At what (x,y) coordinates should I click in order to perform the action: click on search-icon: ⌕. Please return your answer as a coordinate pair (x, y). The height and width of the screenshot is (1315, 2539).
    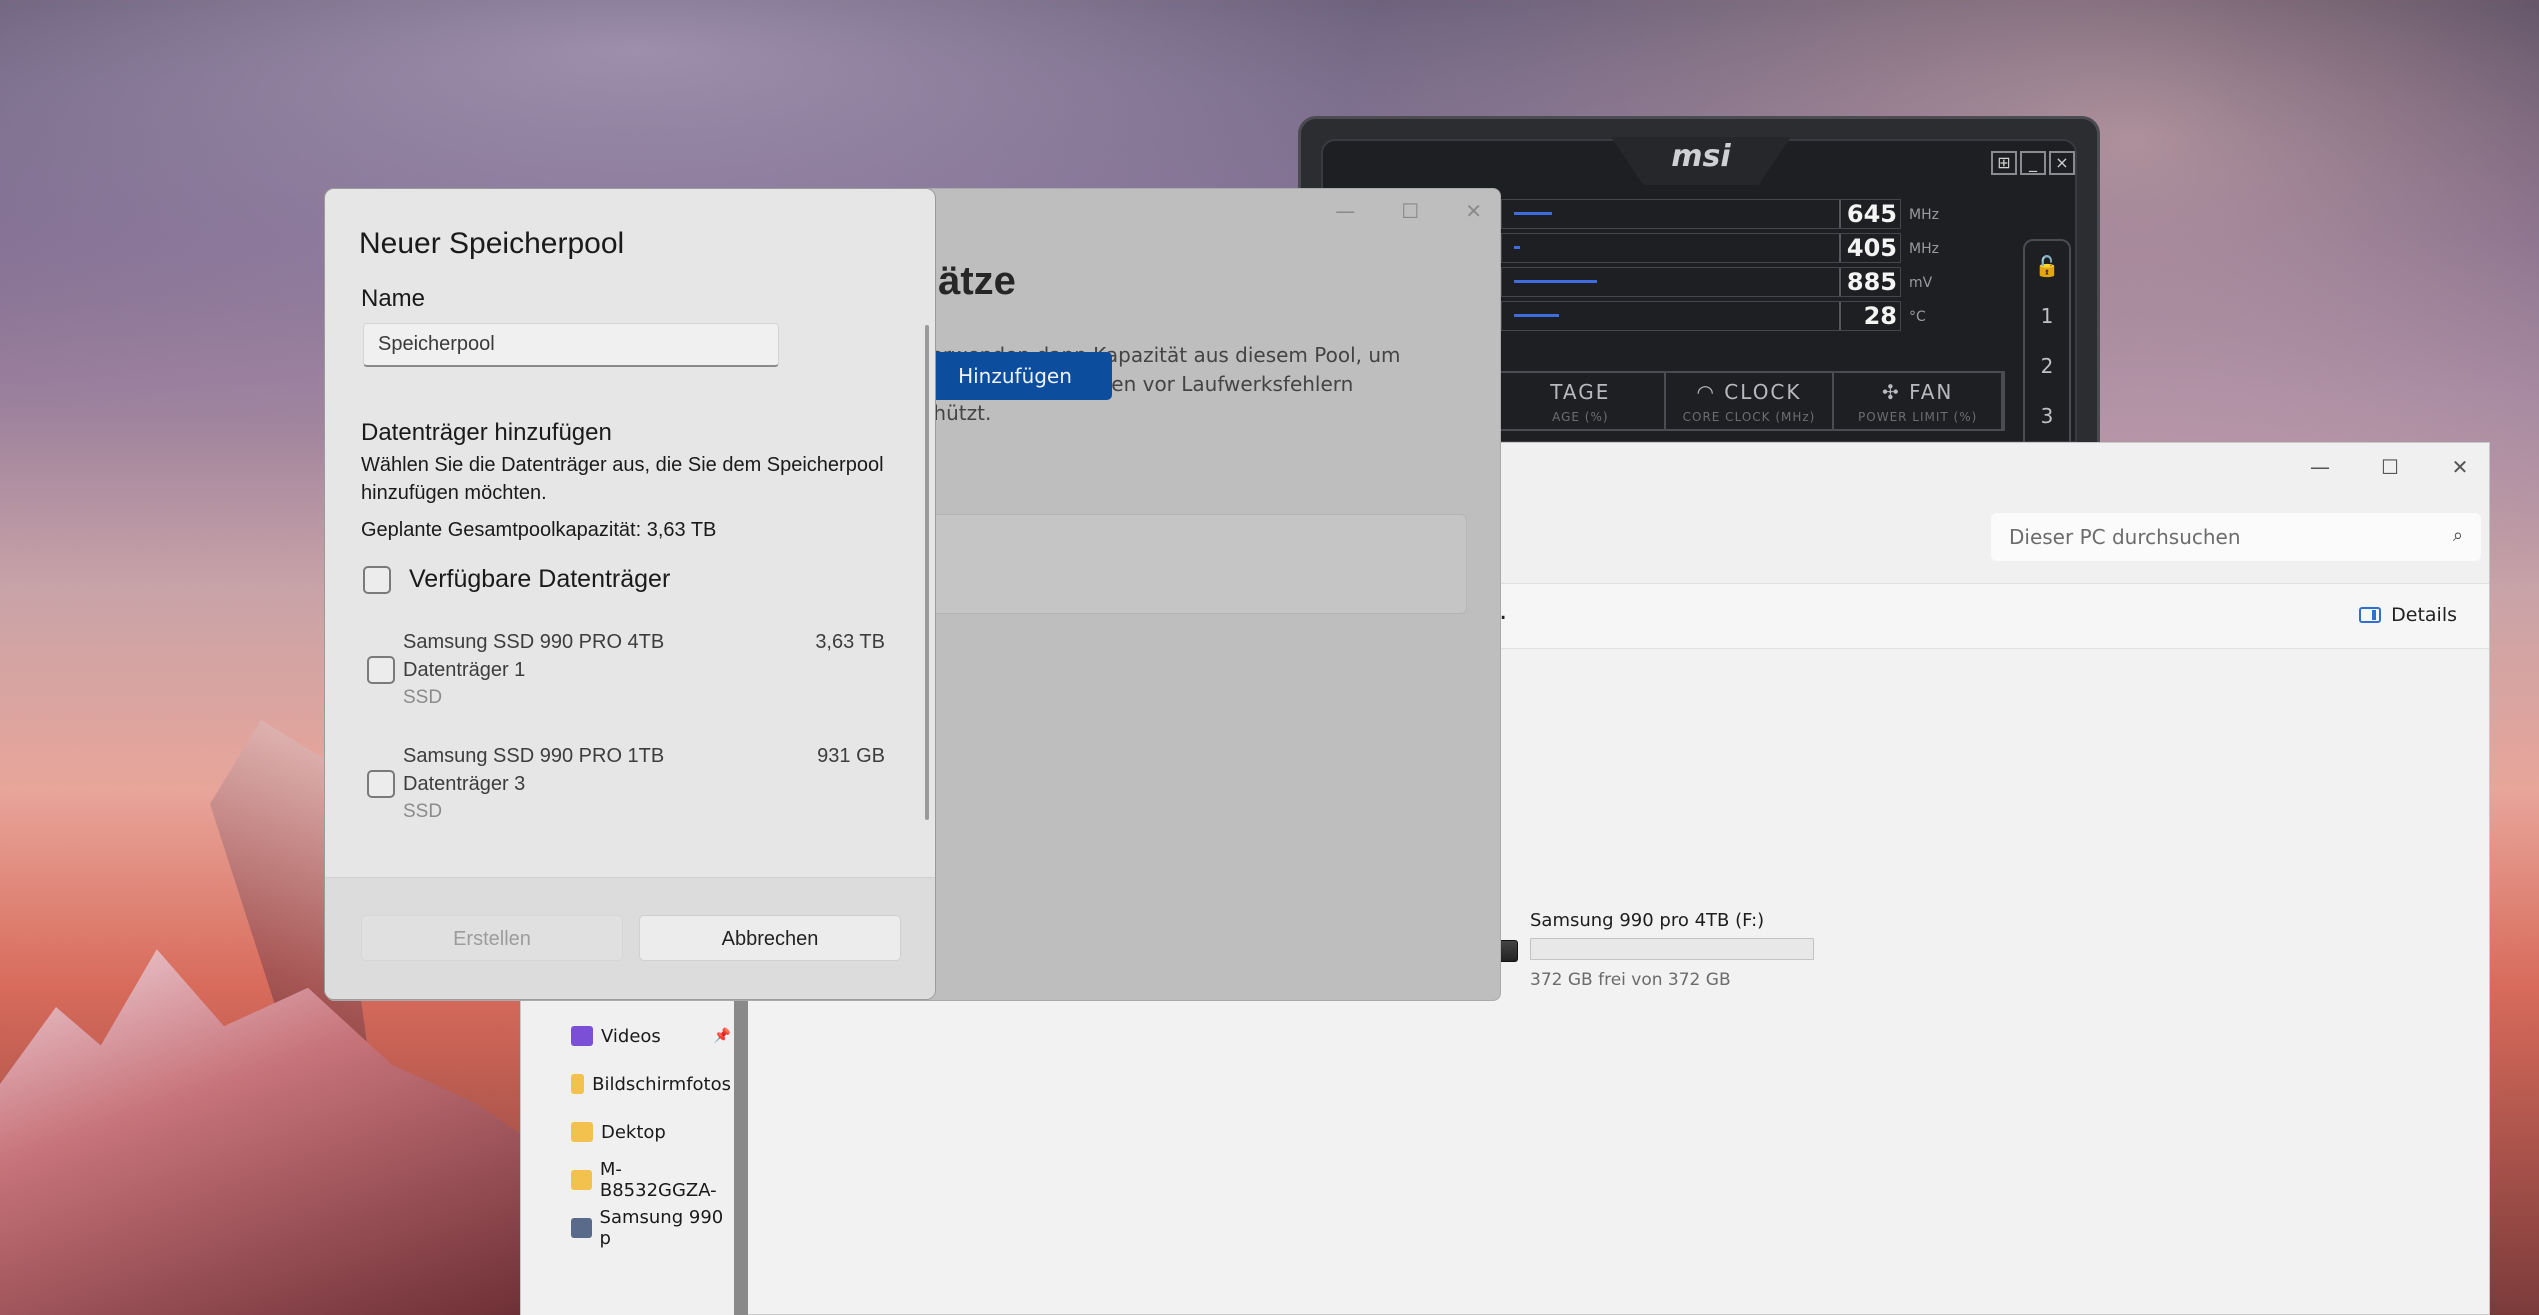
    Looking at the image, I should click on (2458, 535).